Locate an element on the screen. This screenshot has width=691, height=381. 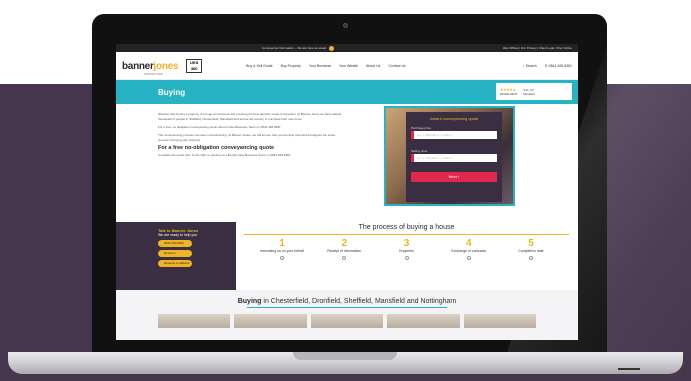
accreditation-seal: UKS 360 is located at coordinates (194, 65).